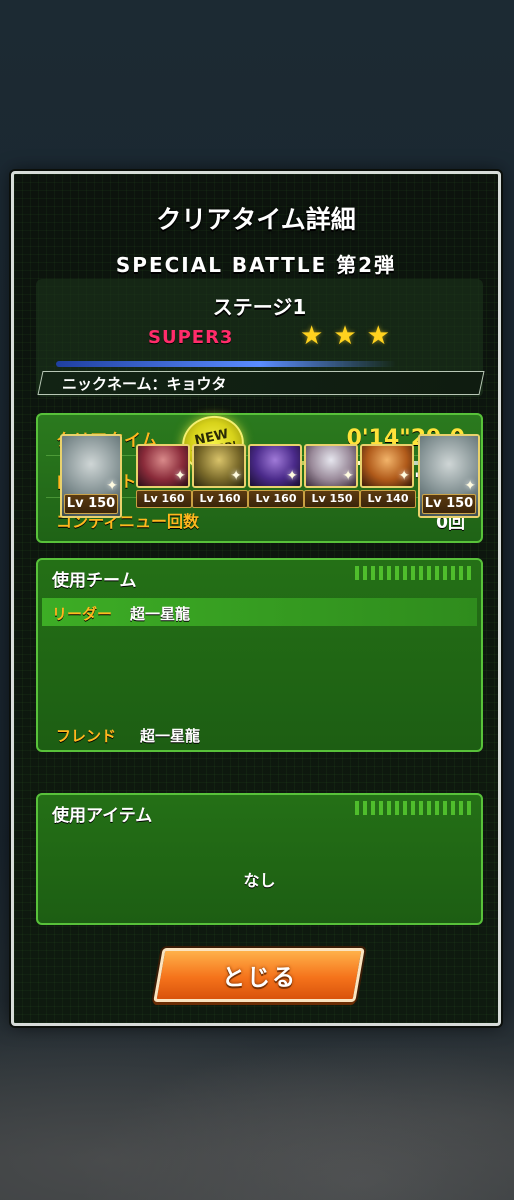 The height and width of the screenshot is (1200, 514). I want to click on leader-row: リーダー 超一星龍, so click(259, 612).